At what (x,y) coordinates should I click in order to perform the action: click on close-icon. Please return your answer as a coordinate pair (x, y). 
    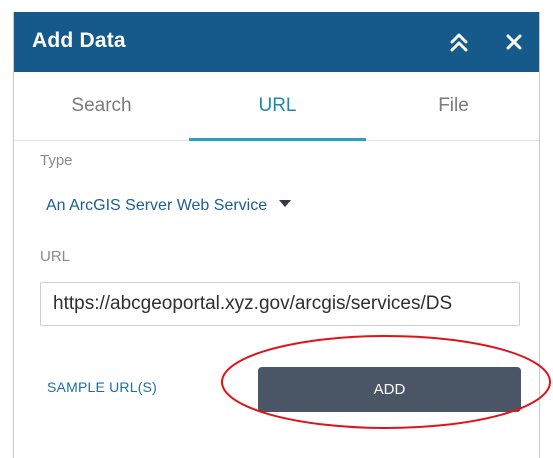
    Looking at the image, I should click on (514, 42).